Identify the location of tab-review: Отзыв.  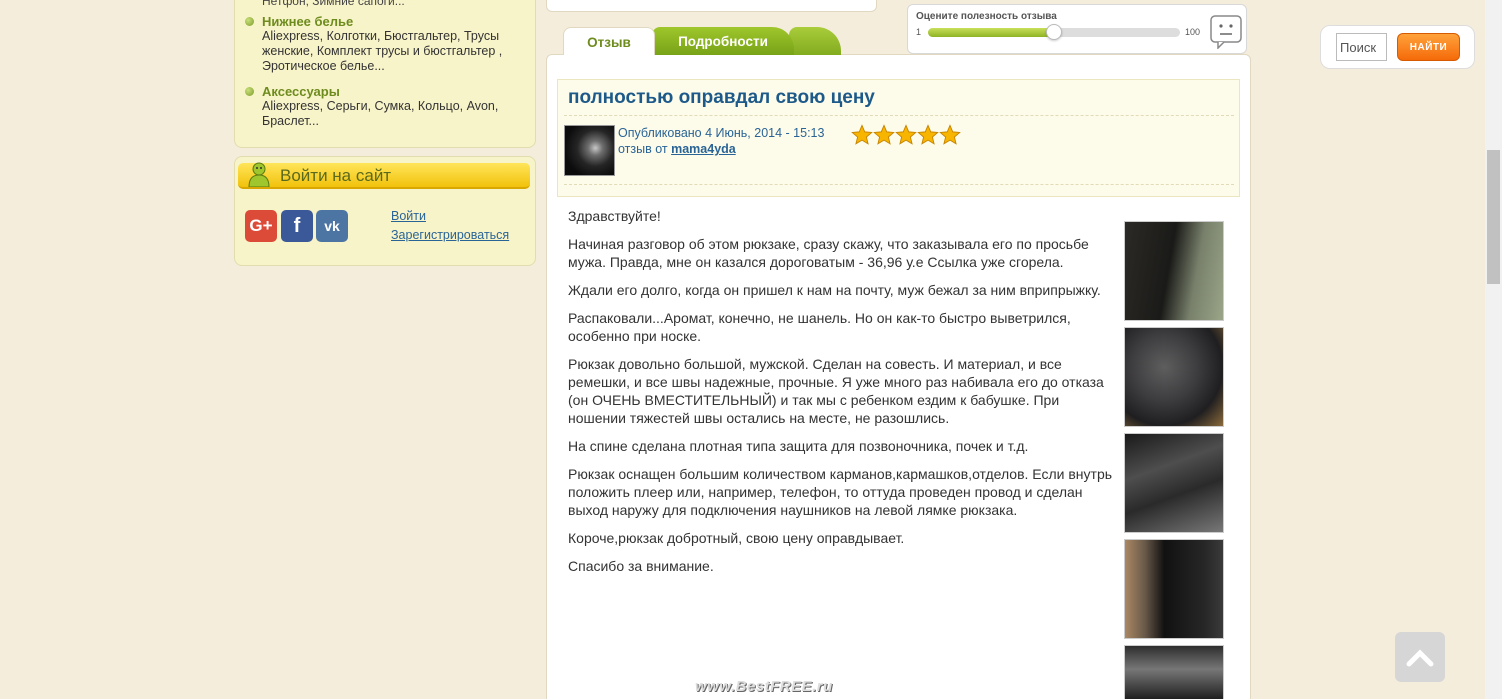
(609, 41).